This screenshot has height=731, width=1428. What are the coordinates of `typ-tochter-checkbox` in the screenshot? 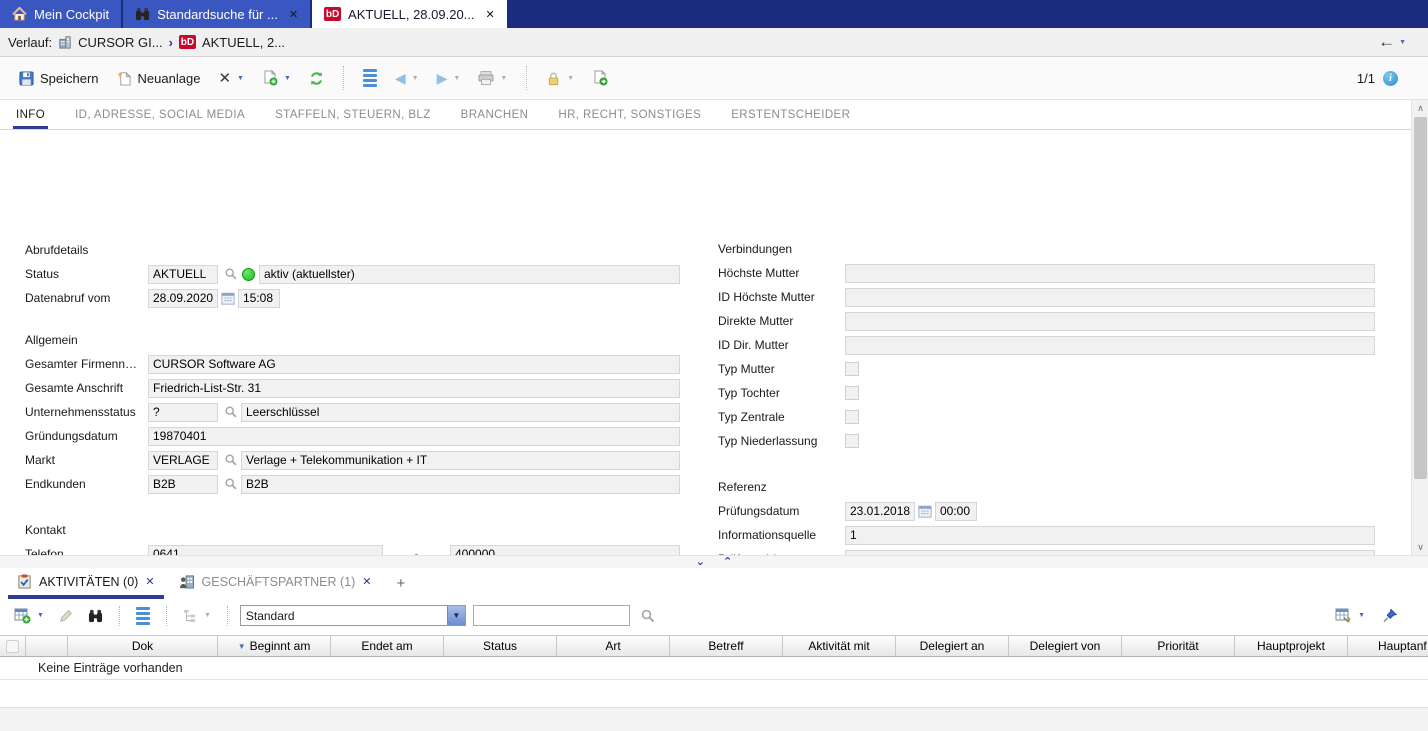 It's located at (852, 393).